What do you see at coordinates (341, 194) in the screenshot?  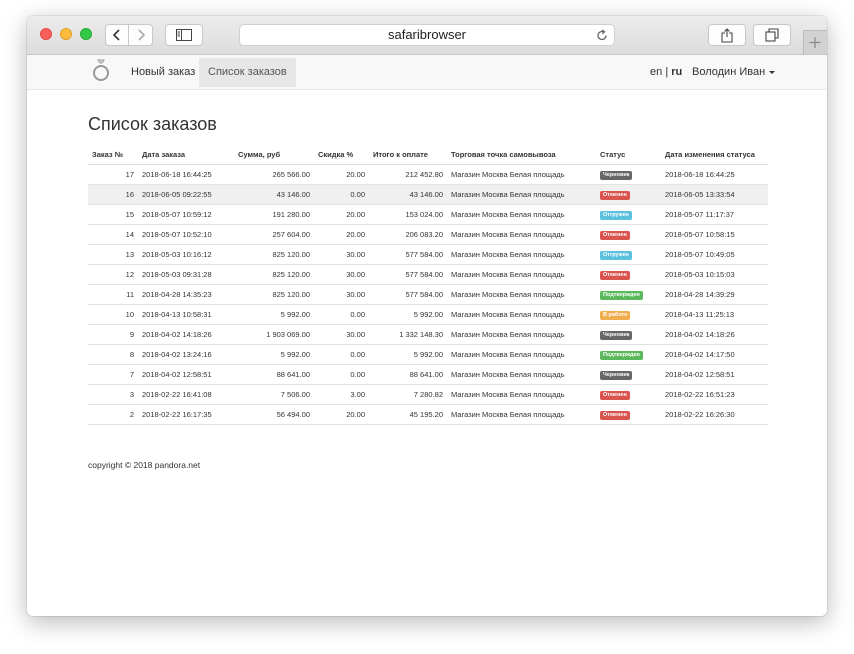 I see `cell-discount: 0.00` at bounding box center [341, 194].